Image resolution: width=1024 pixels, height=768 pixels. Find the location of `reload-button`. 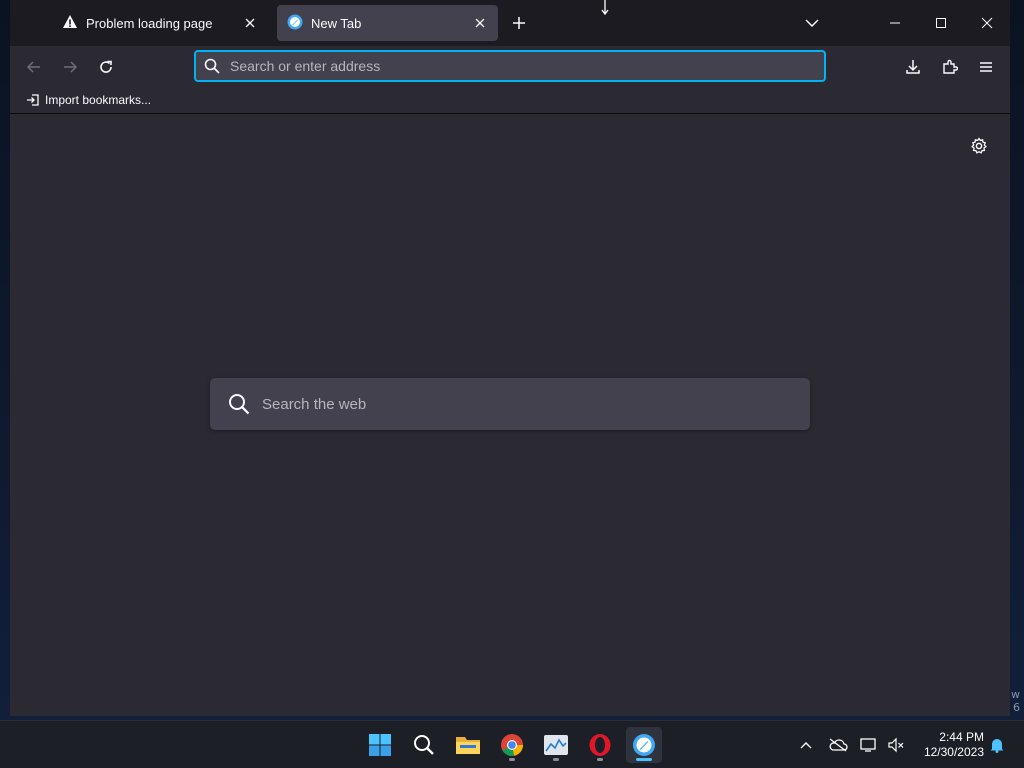

reload-button is located at coordinates (106, 67).